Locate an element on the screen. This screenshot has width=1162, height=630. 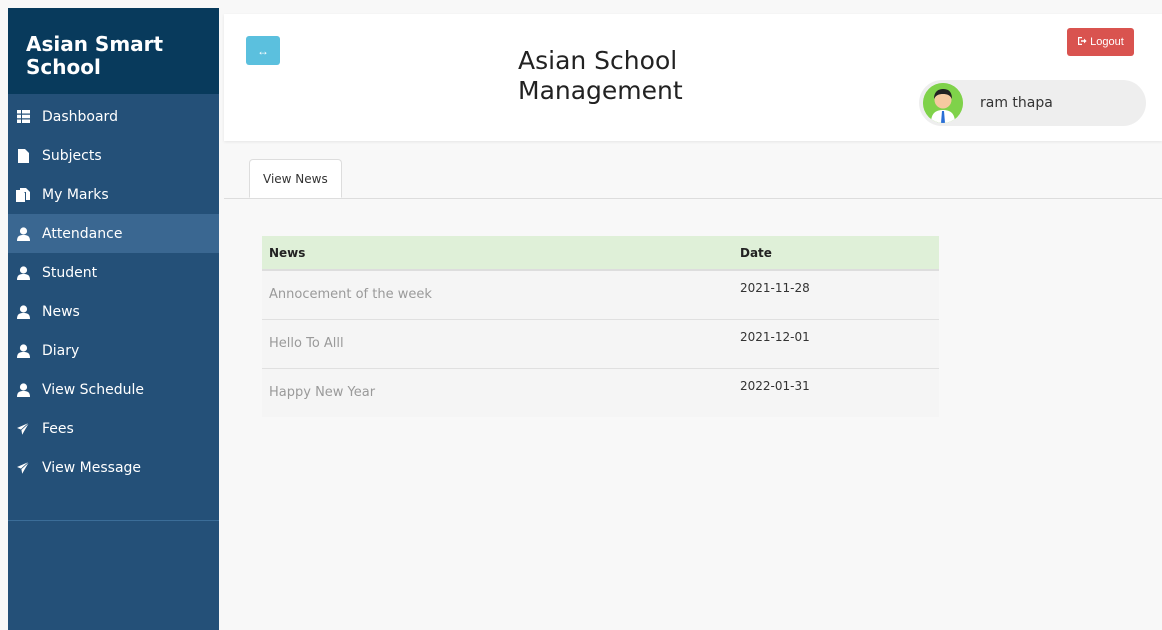
sidebar-item-fees: Fees is located at coordinates (113, 428).